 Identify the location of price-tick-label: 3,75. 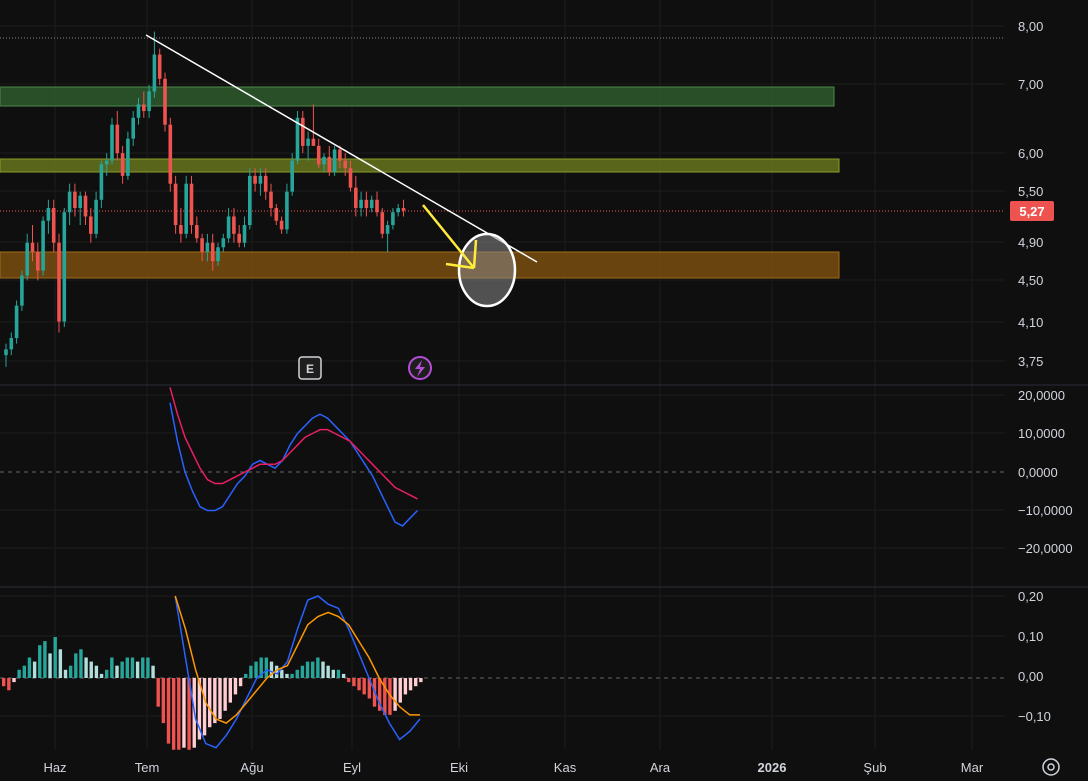
(1030, 361).